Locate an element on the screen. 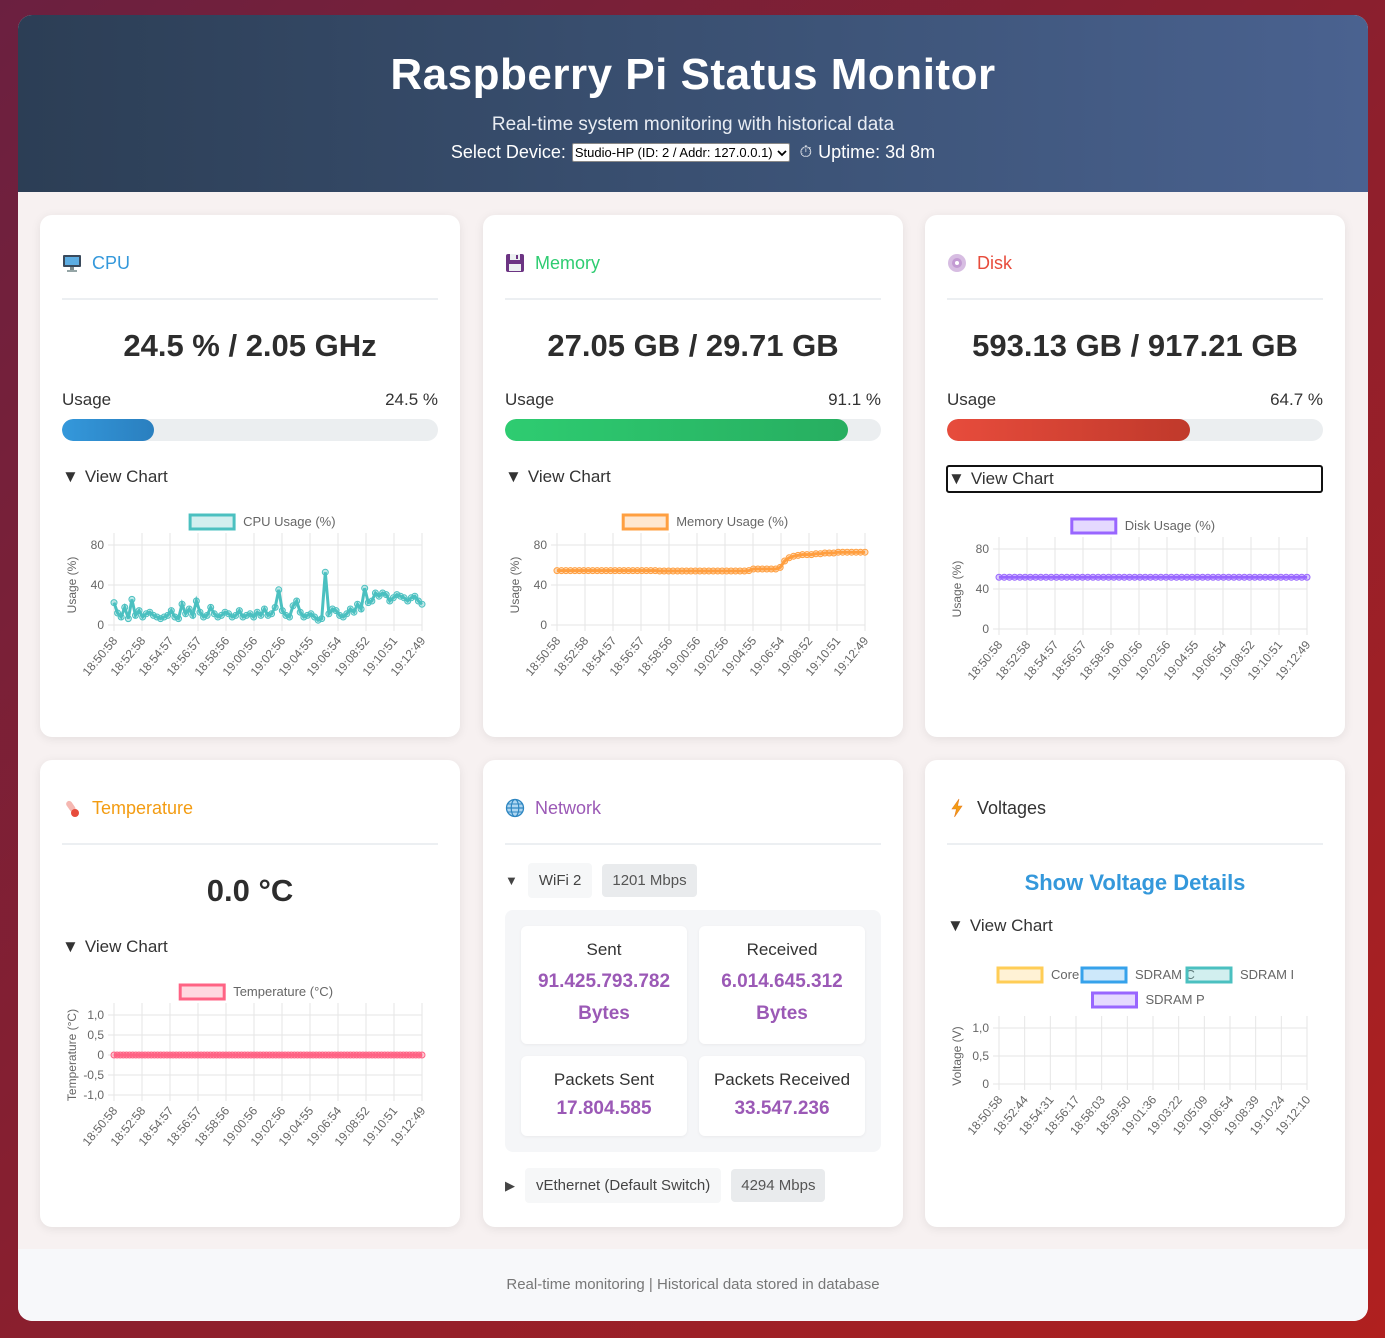  y-tick-label: 1,0 is located at coordinates (95, 1015).